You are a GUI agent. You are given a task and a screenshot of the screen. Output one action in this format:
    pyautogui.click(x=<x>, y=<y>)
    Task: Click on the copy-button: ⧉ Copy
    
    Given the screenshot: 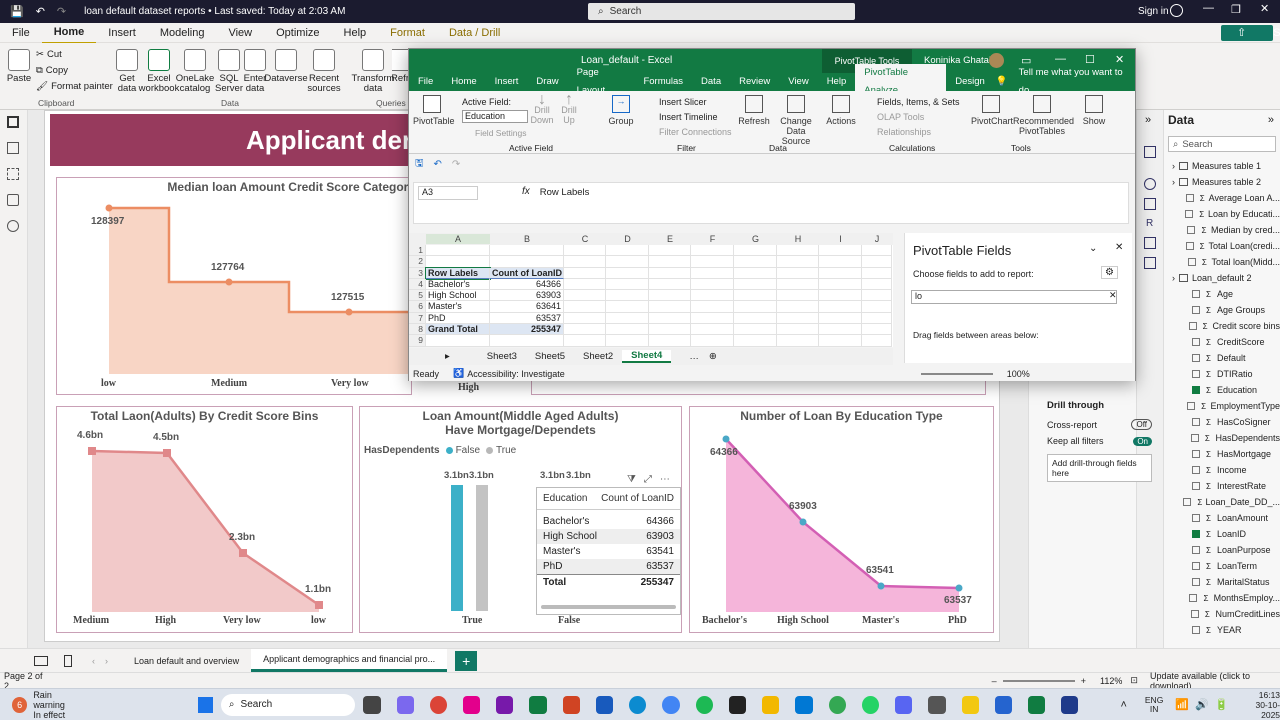 What is the action you would take?
    pyautogui.click(x=52, y=70)
    